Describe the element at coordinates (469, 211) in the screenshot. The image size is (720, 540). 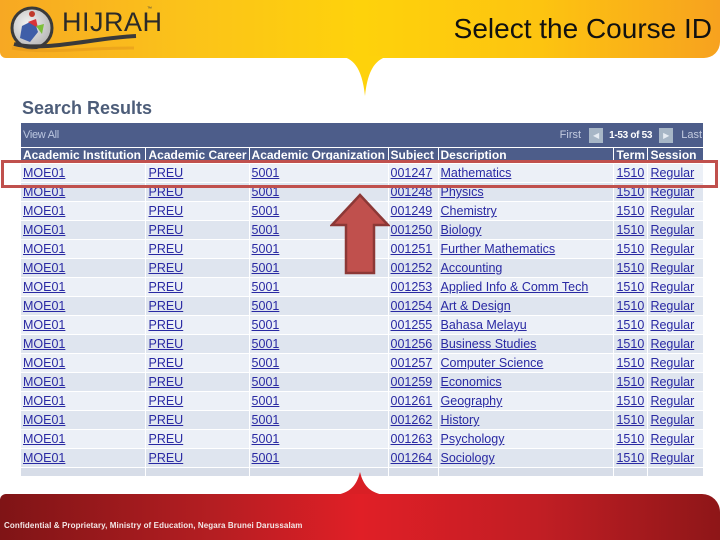
I see `description-link: Chemistry` at that location.